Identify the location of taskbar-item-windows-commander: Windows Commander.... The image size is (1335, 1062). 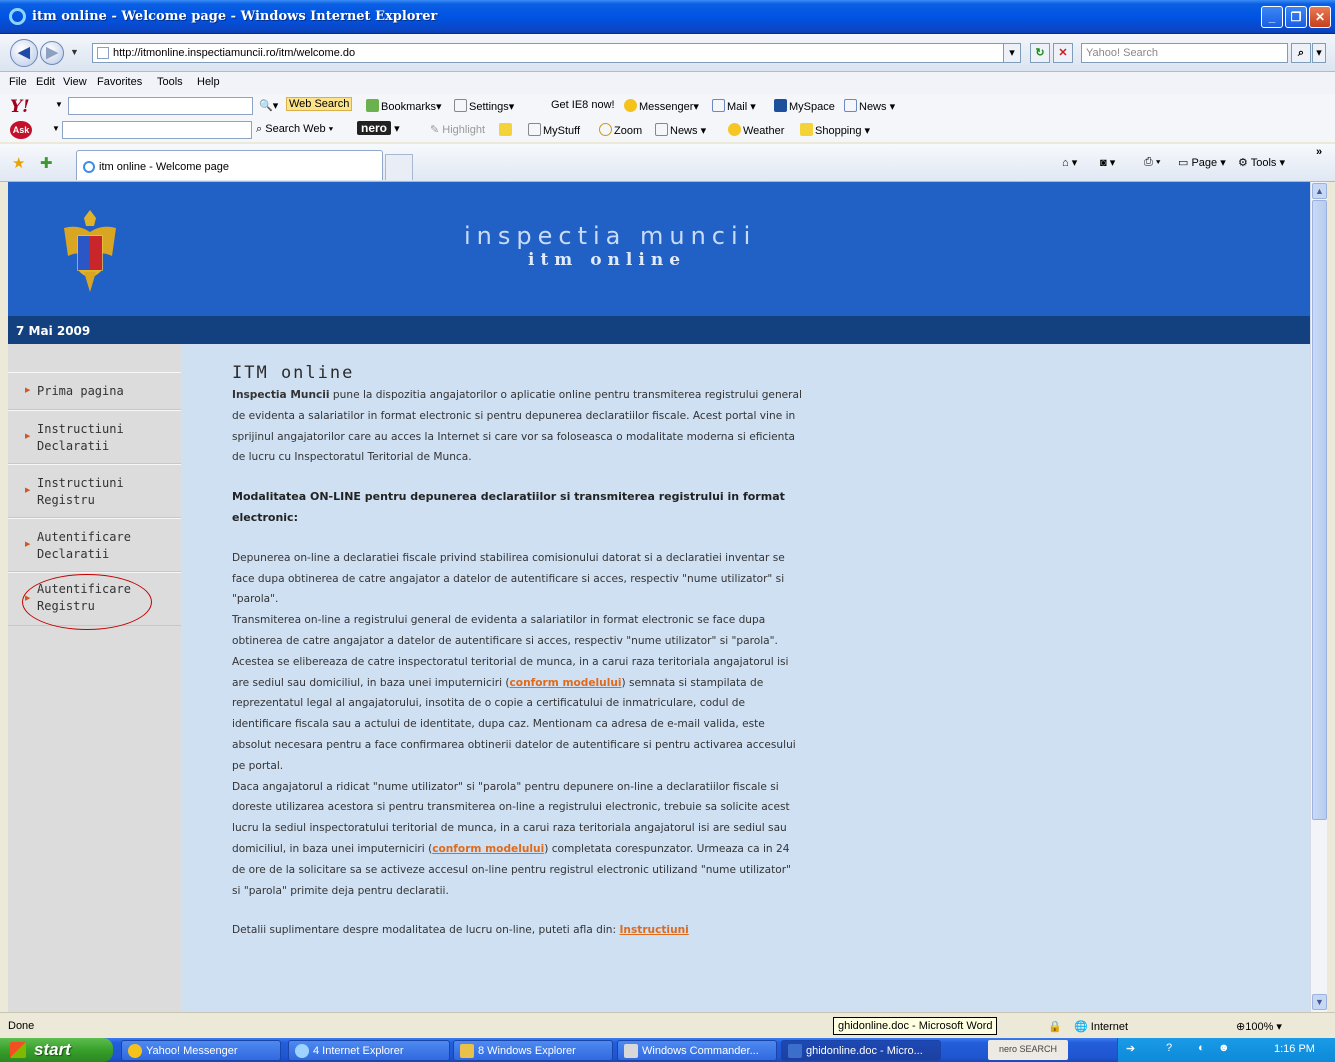
(697, 1050).